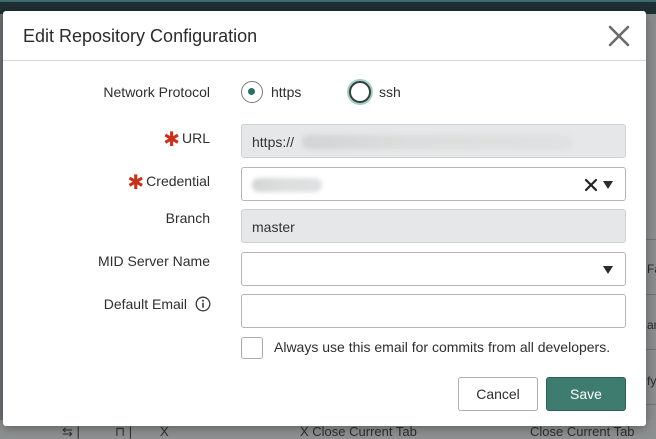 The image size is (656, 439). What do you see at coordinates (358, 431) in the screenshot?
I see `background-bottom-item: X Close Current Tab` at bounding box center [358, 431].